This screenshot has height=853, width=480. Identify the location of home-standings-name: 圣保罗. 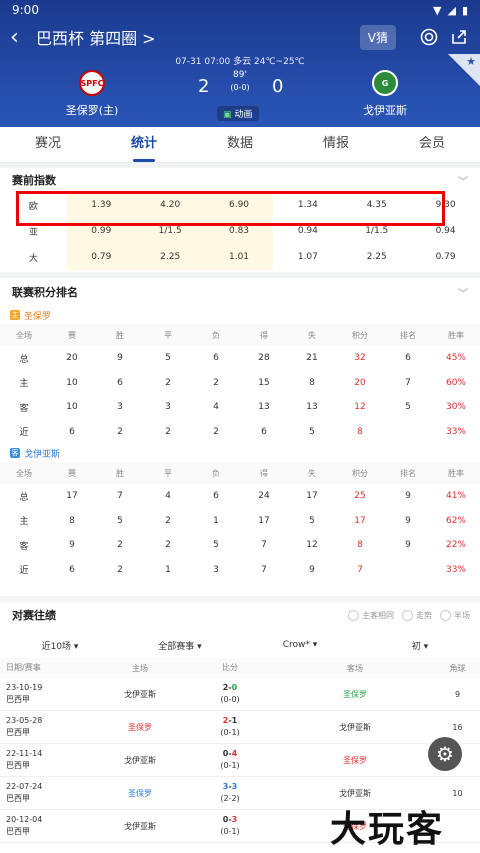
(38, 316).